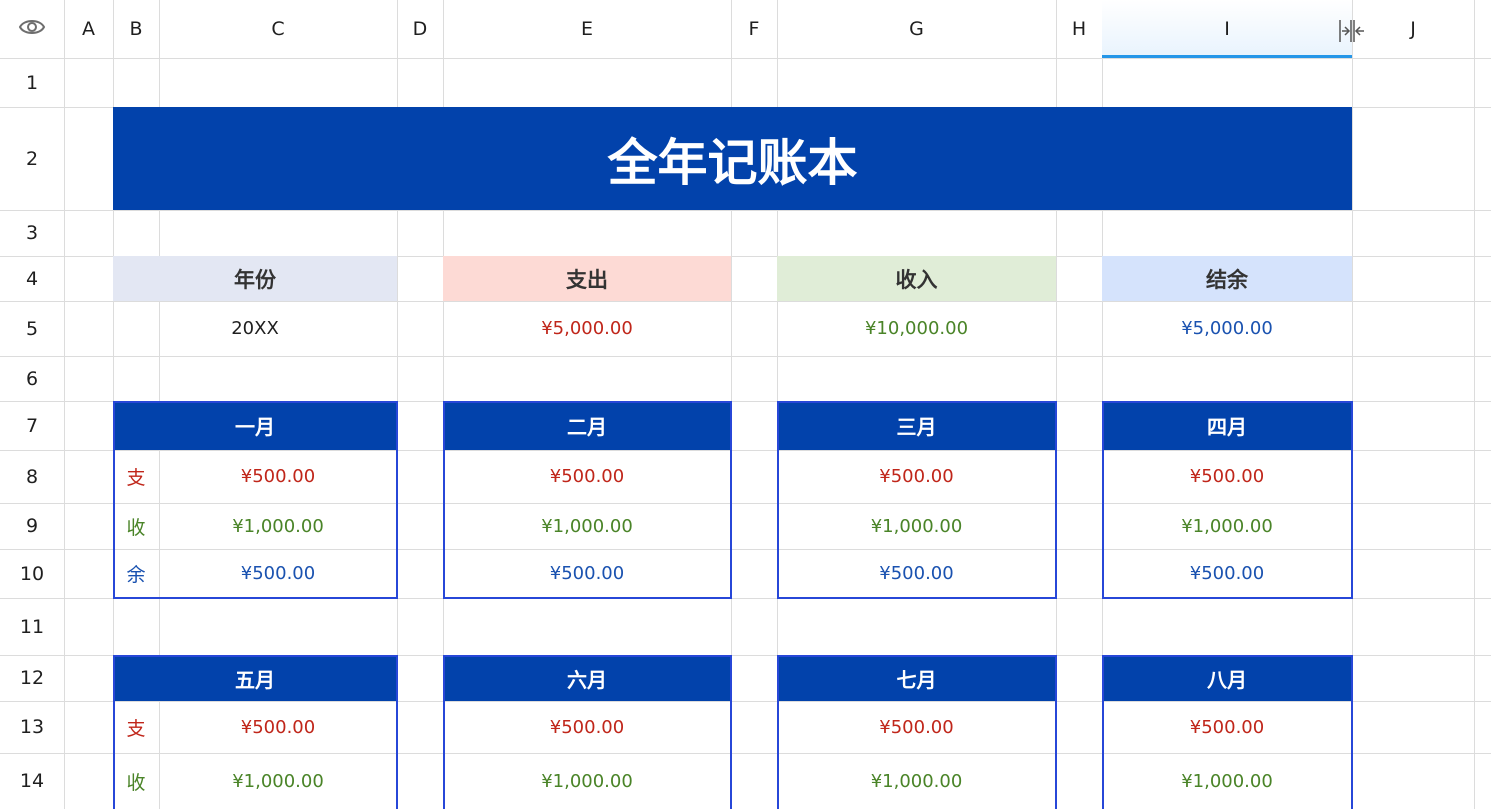 This screenshot has width=1491, height=809. I want to click on row-header-8: 8, so click(32, 476).